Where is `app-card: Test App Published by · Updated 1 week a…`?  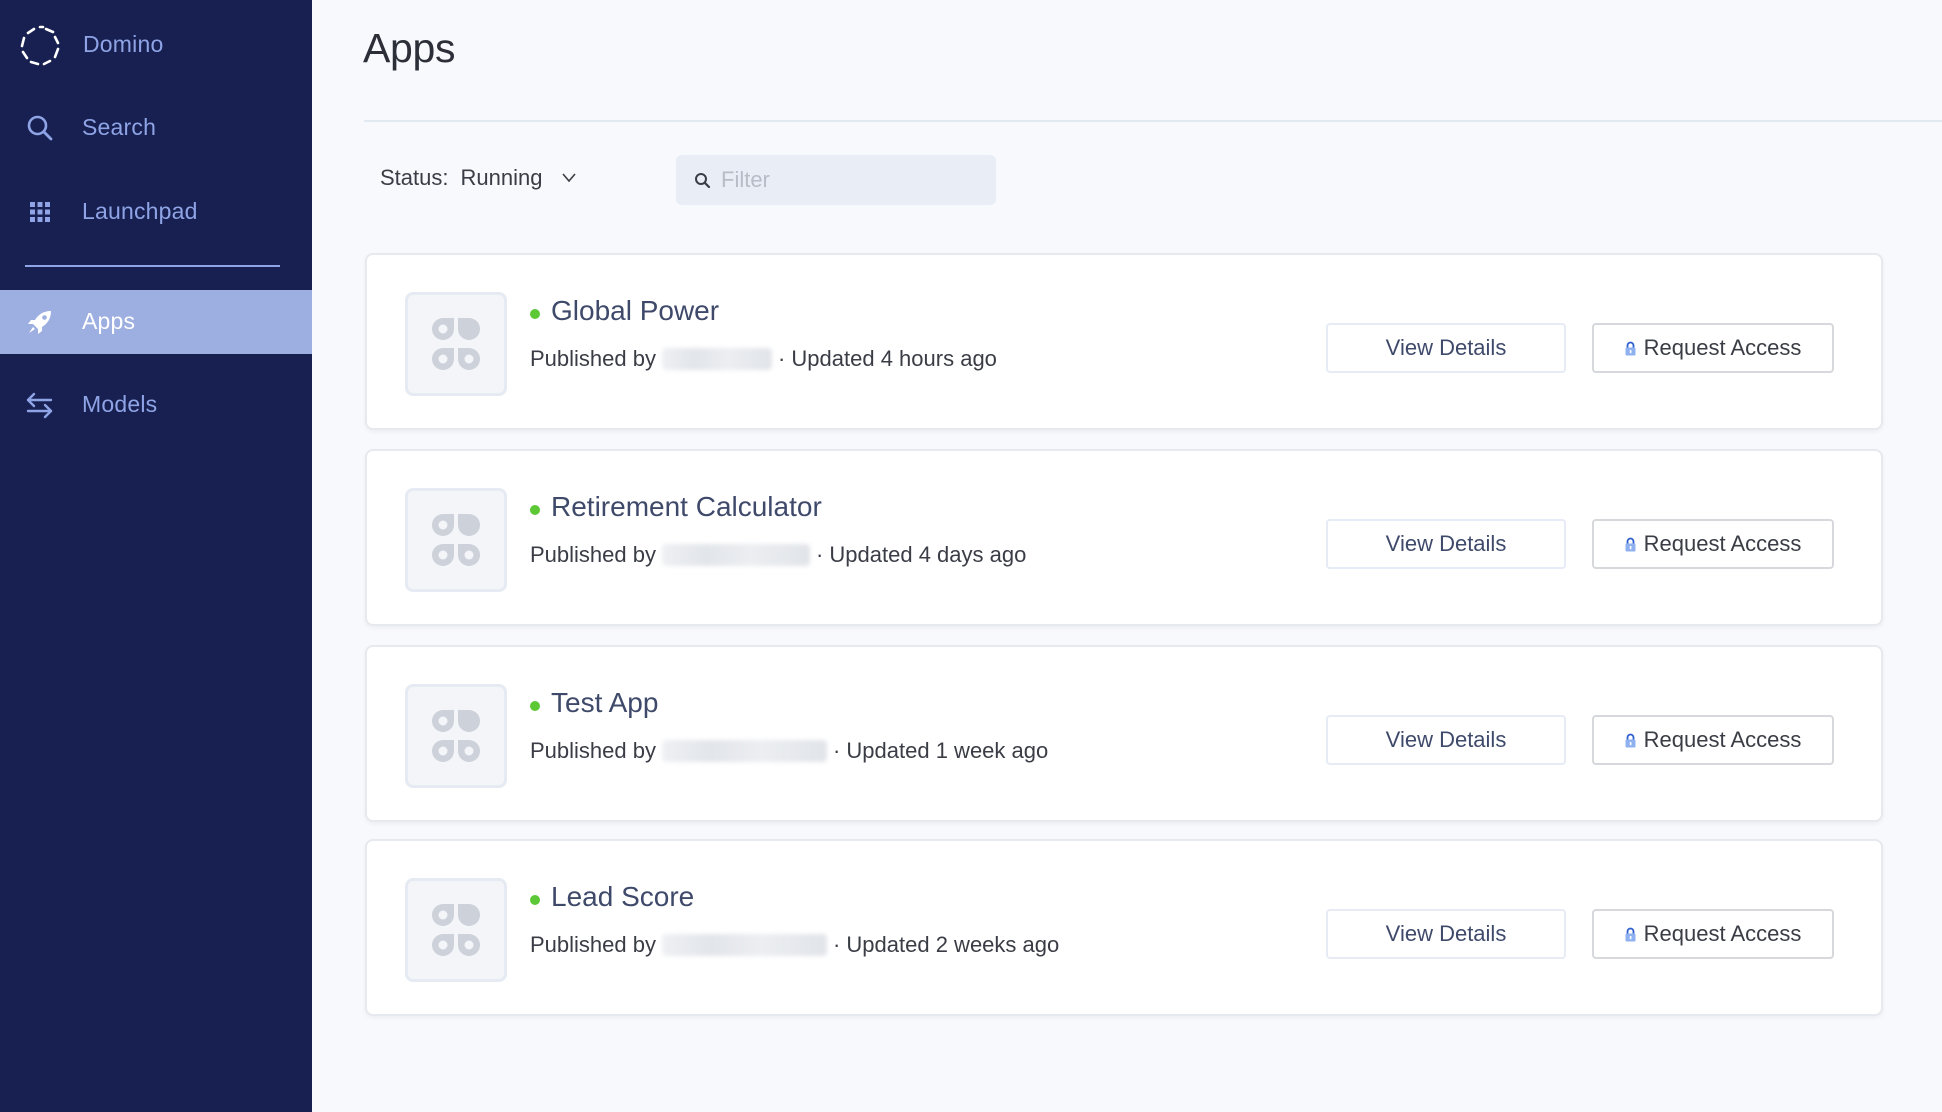 app-card: Test App Published by · Updated 1 week a… is located at coordinates (1124, 733).